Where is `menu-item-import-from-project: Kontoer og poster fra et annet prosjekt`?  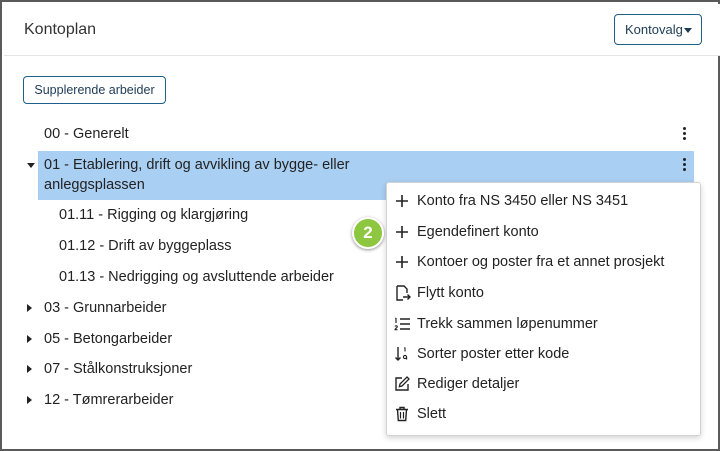 menu-item-import-from-project: Kontoer og poster fra et annet prosjekt is located at coordinates (543, 262).